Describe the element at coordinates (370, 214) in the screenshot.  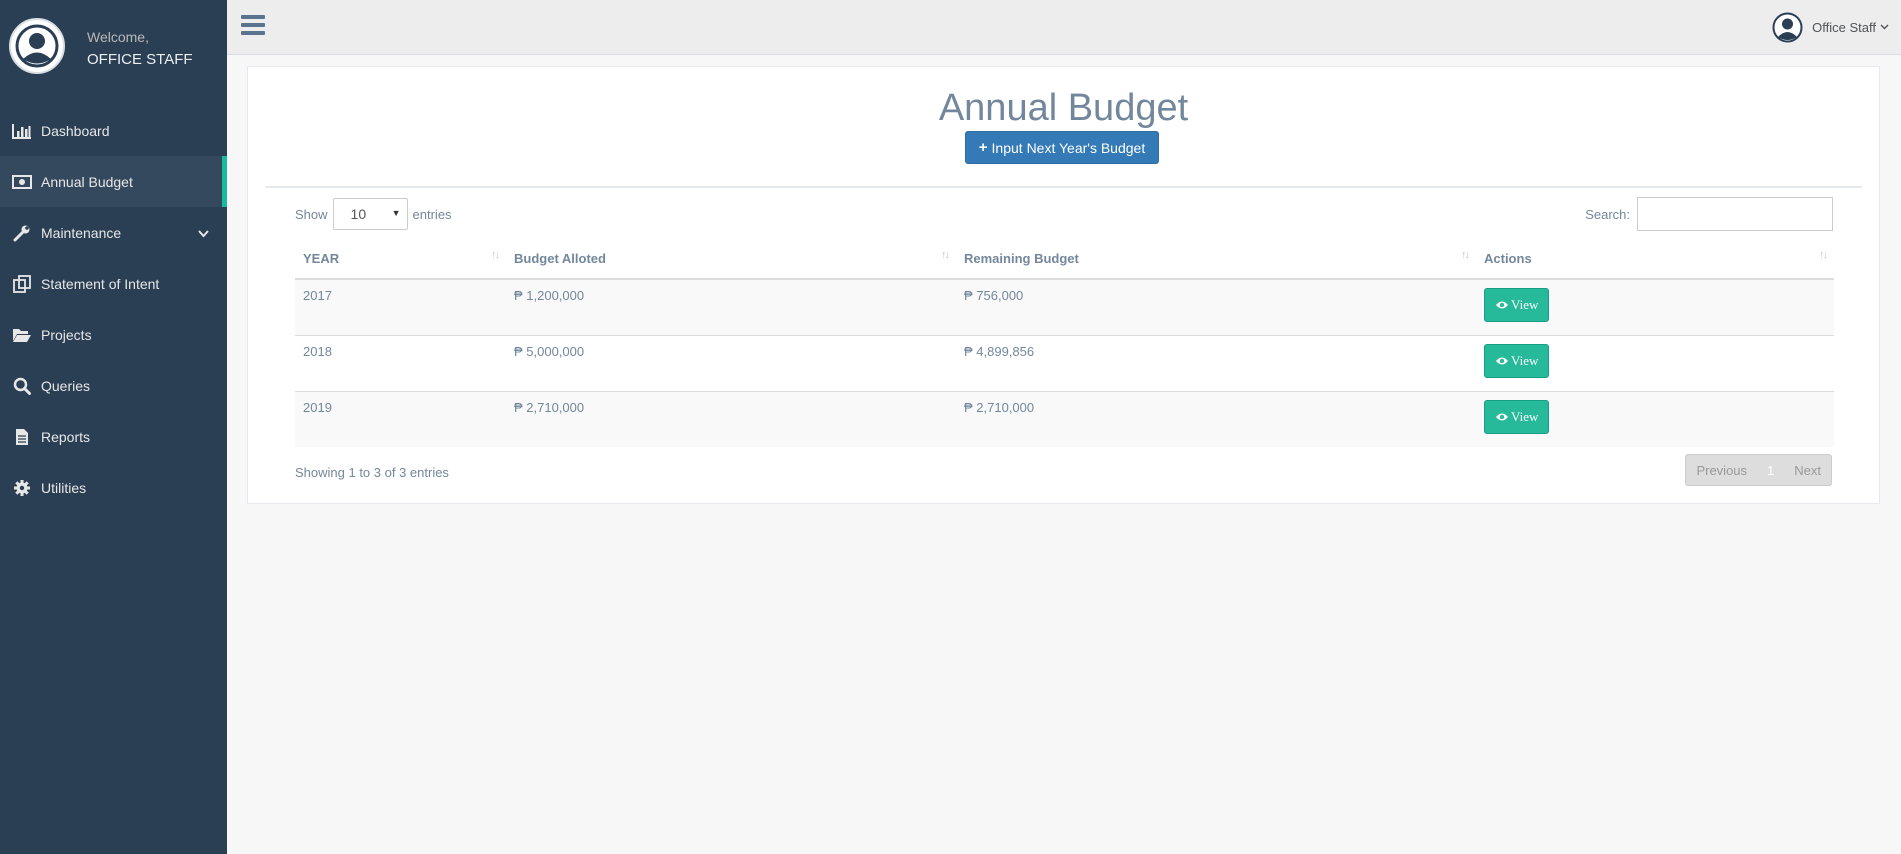
I see `entries-select: 10 ▼` at that location.